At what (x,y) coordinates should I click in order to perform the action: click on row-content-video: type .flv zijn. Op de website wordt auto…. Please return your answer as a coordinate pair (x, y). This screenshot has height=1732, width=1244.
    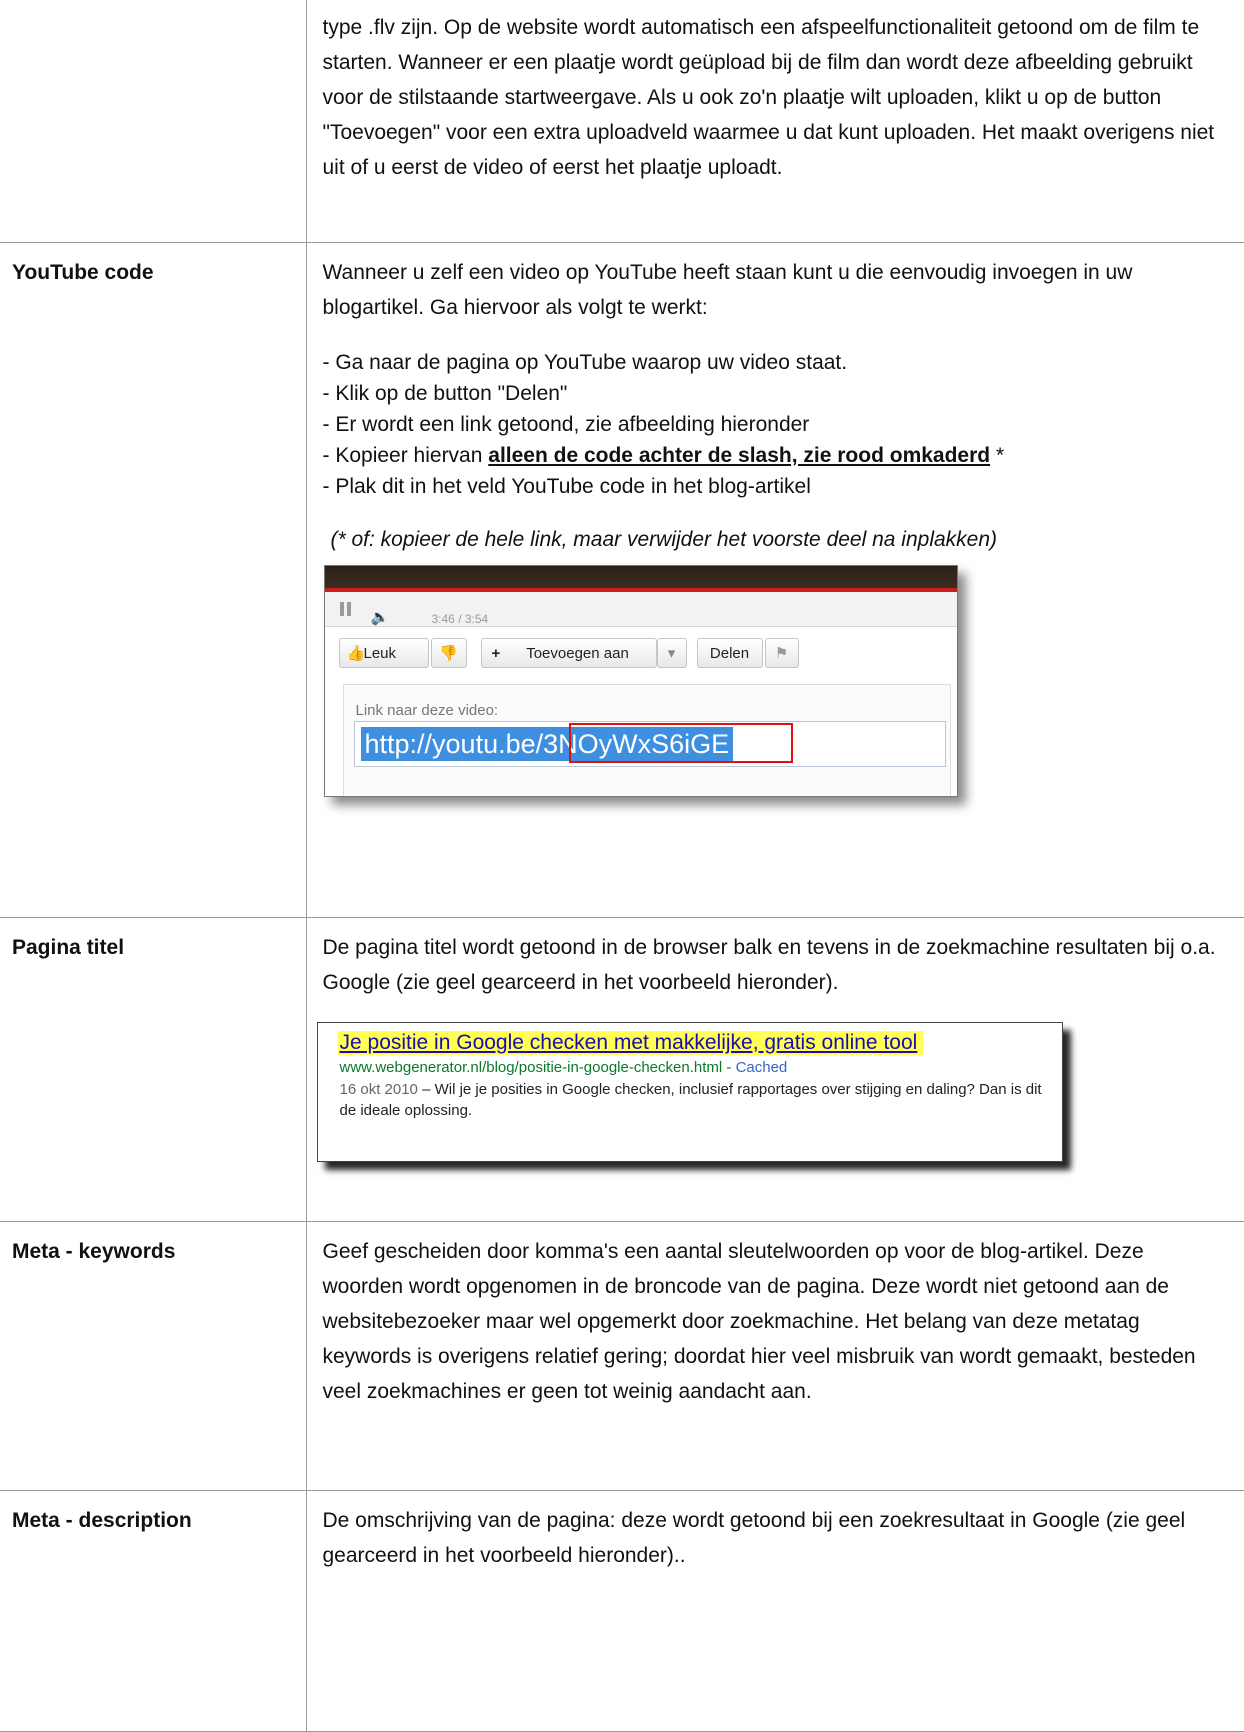
    Looking at the image, I should click on (774, 121).